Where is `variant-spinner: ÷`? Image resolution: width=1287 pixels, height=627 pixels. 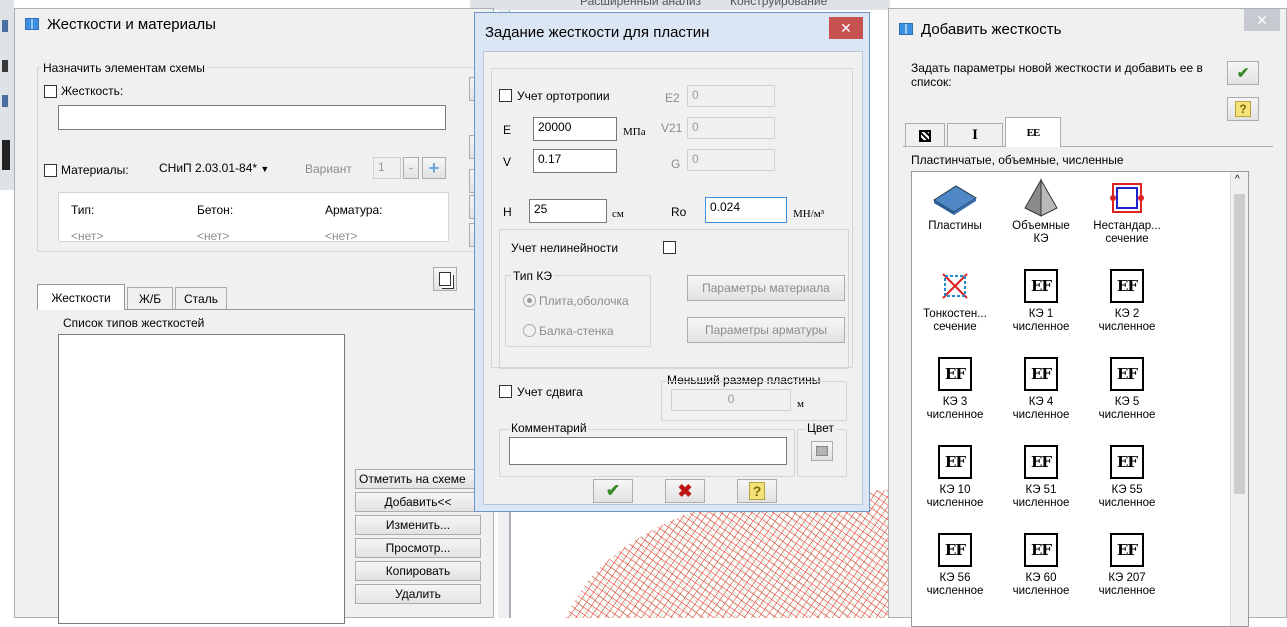
variant-spinner: ÷ is located at coordinates (411, 168).